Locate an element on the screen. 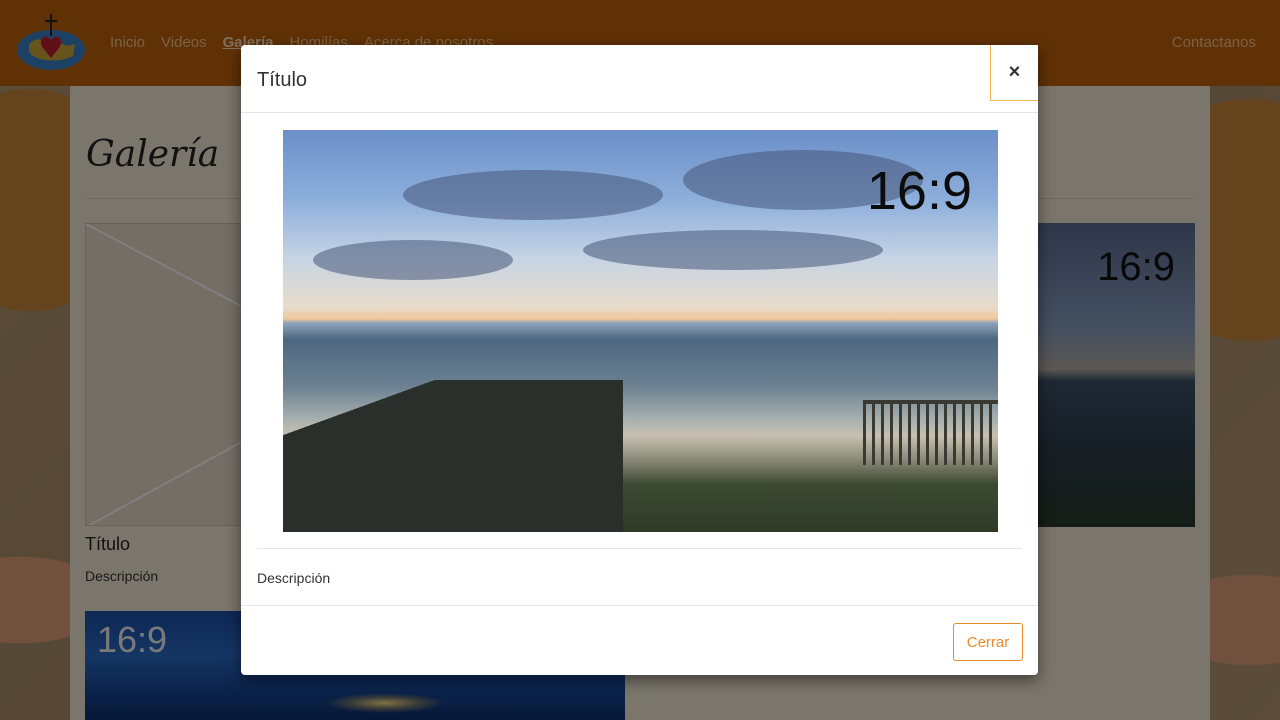  modal-cerrar-button: Cerrar is located at coordinates (988, 642).